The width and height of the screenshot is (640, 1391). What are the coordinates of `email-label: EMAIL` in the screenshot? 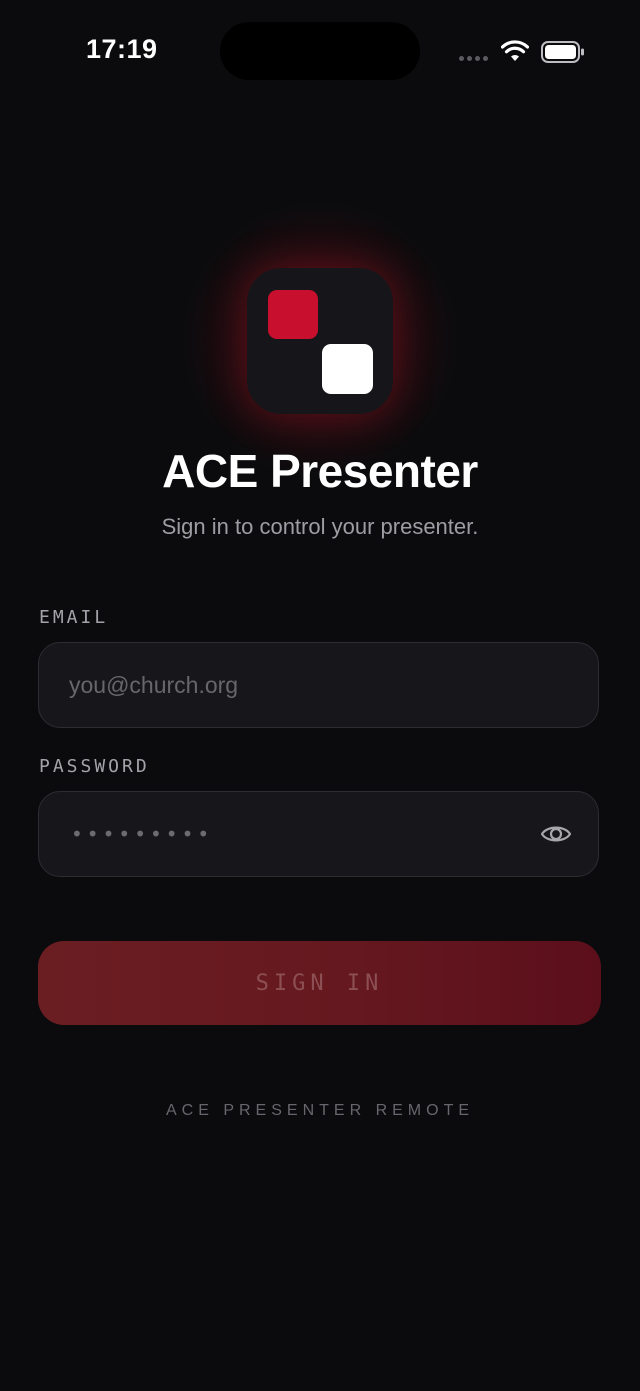 It's located at (74, 617).